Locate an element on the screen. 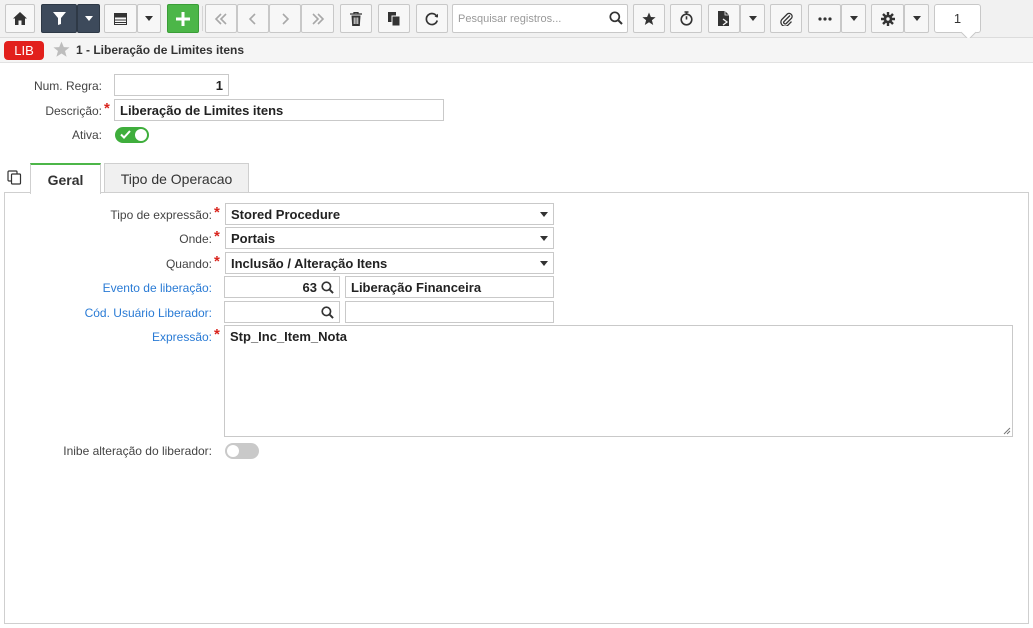 Image resolution: width=1033 pixels, height=628 pixels. page-number-value: 1 is located at coordinates (957, 18).